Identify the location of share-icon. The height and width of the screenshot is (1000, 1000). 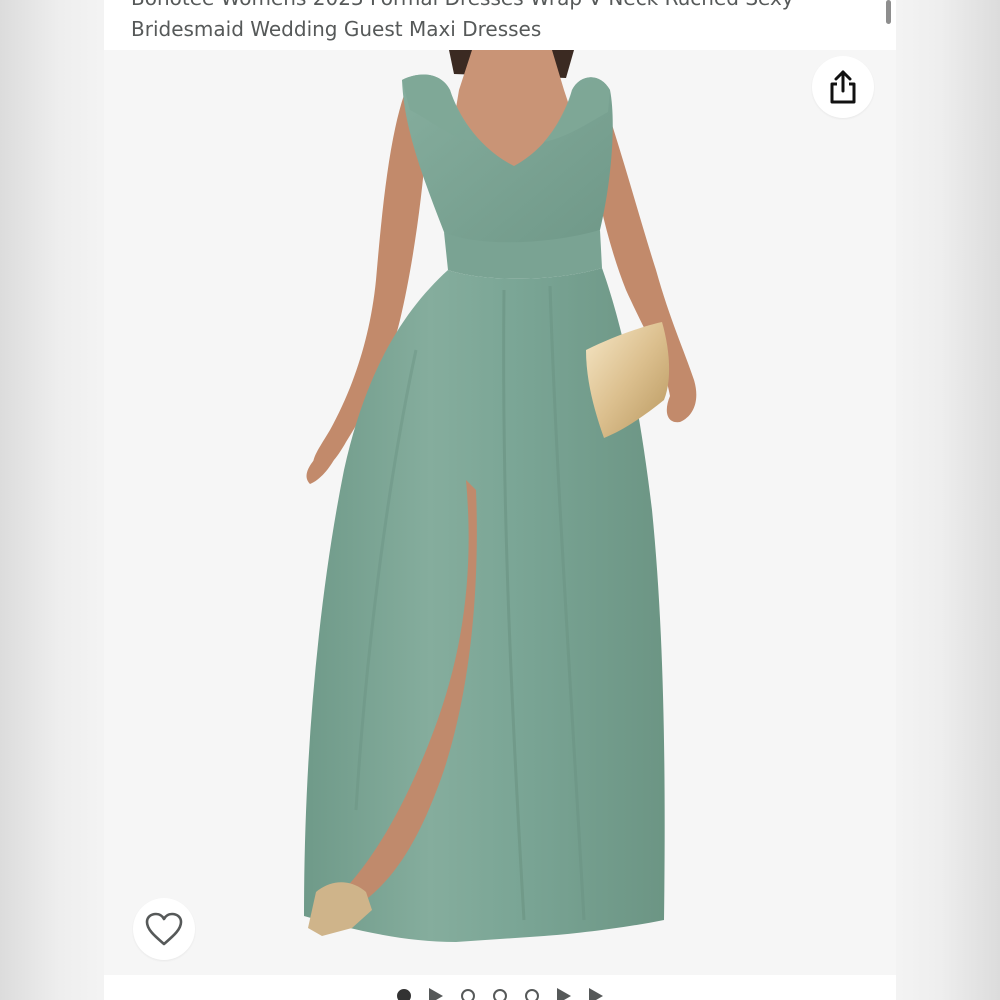
(843, 87).